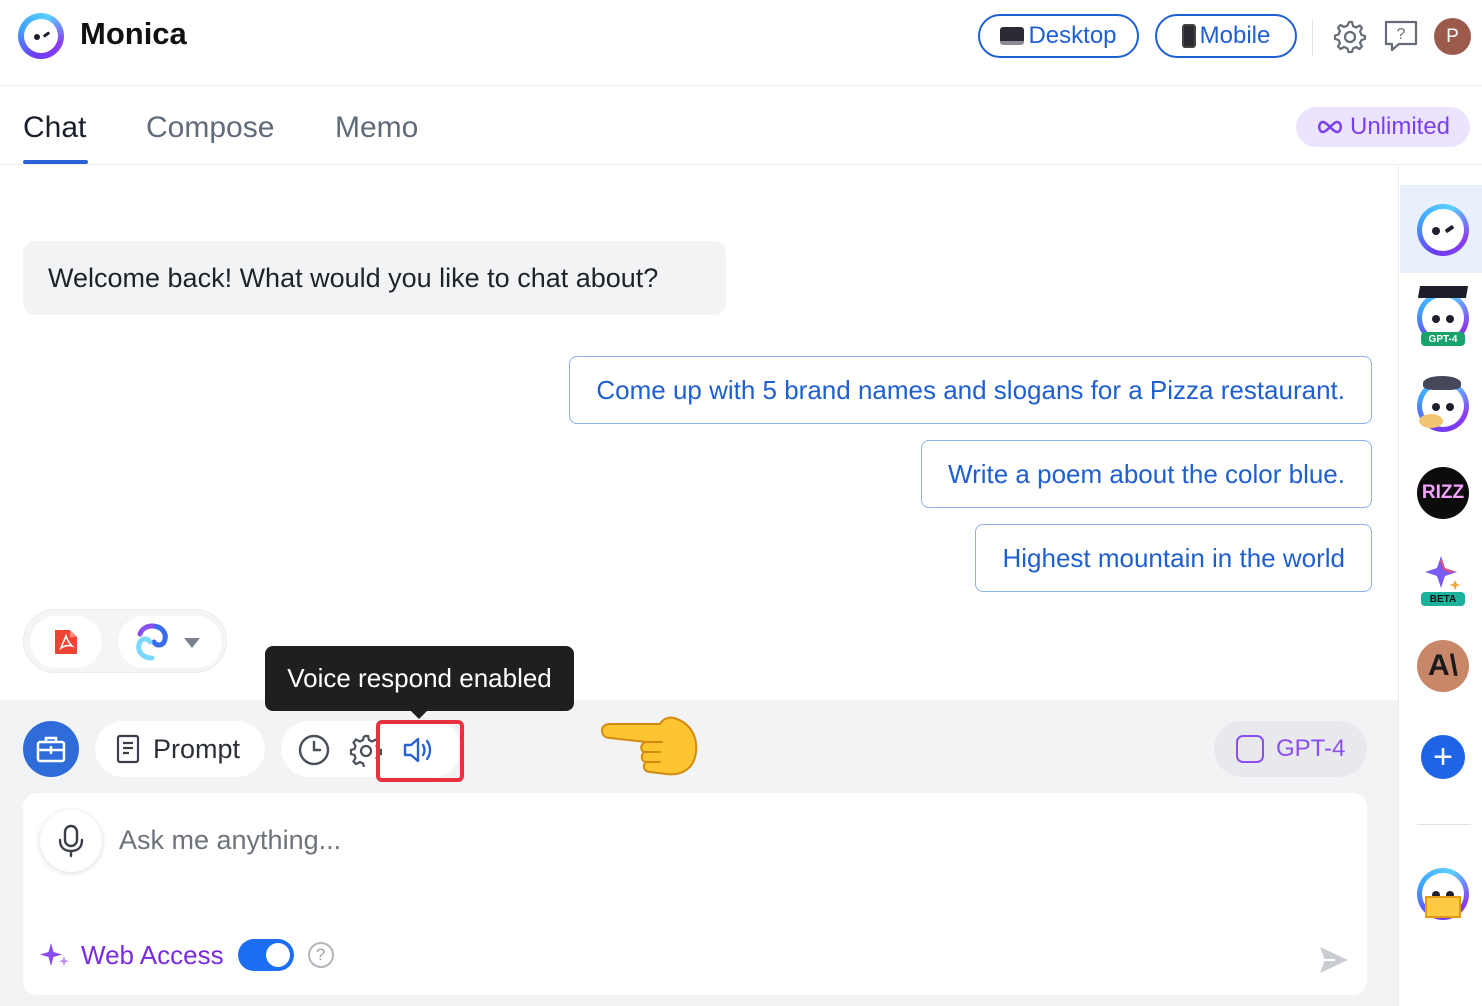 The width and height of the screenshot is (1482, 1006). What do you see at coordinates (649, 746) in the screenshot?
I see `pointing-hand-icon` at bounding box center [649, 746].